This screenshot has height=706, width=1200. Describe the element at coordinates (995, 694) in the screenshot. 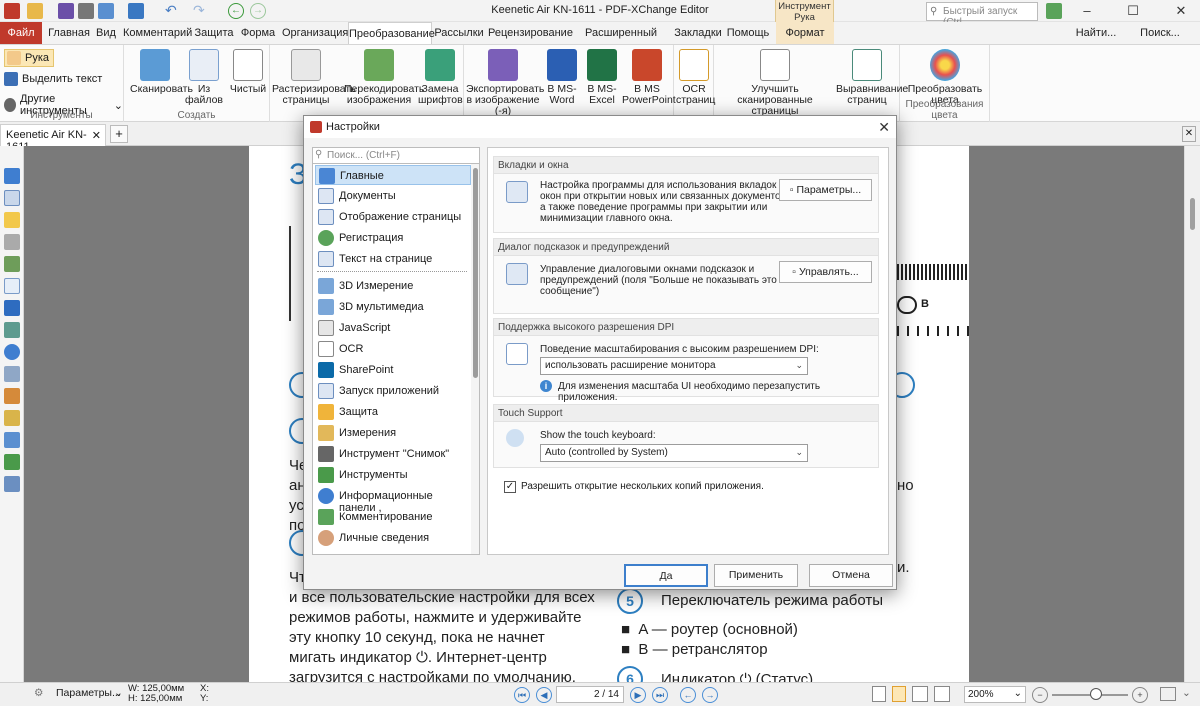

I see `zoom-combo: 200% ⌄` at that location.